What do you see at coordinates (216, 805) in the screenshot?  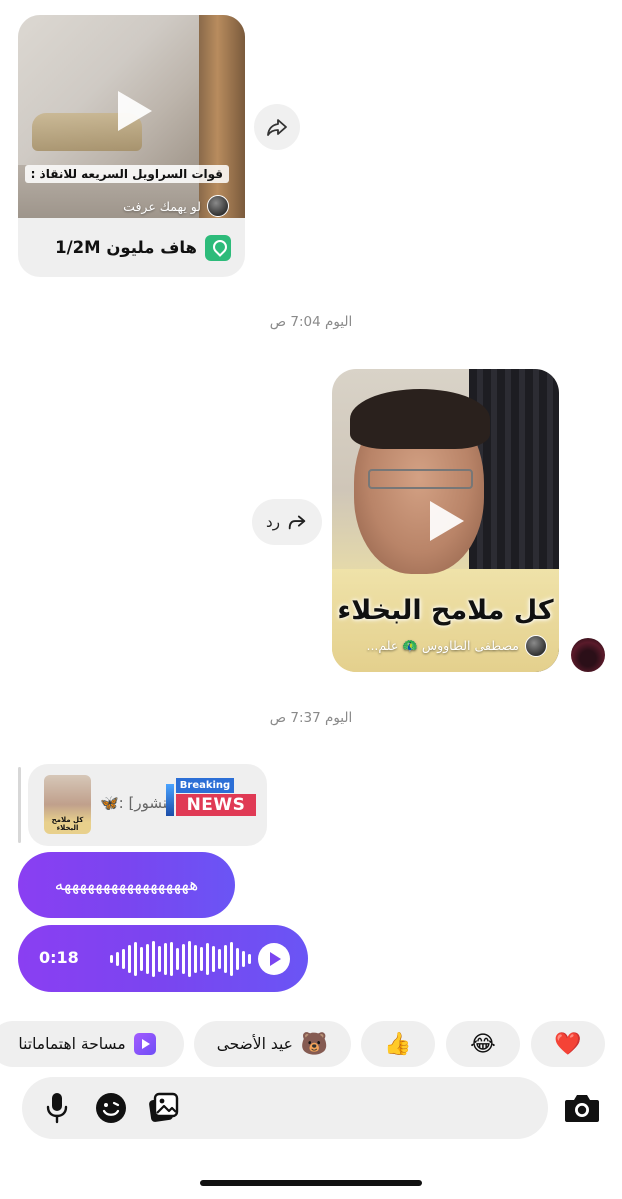 I see `badge-bottom-label: NEWS` at bounding box center [216, 805].